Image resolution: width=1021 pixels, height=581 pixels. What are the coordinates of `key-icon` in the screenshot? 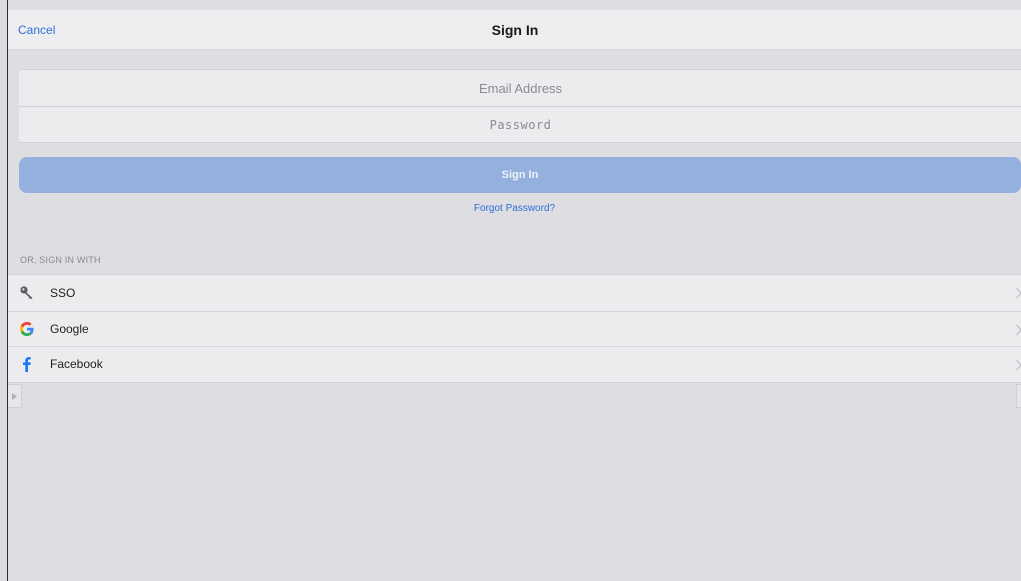 It's located at (27, 293).